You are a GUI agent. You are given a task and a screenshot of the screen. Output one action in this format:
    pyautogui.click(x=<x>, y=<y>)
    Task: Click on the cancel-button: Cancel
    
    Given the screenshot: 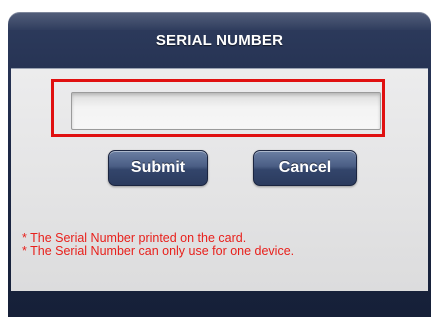 What is the action you would take?
    pyautogui.click(x=305, y=168)
    